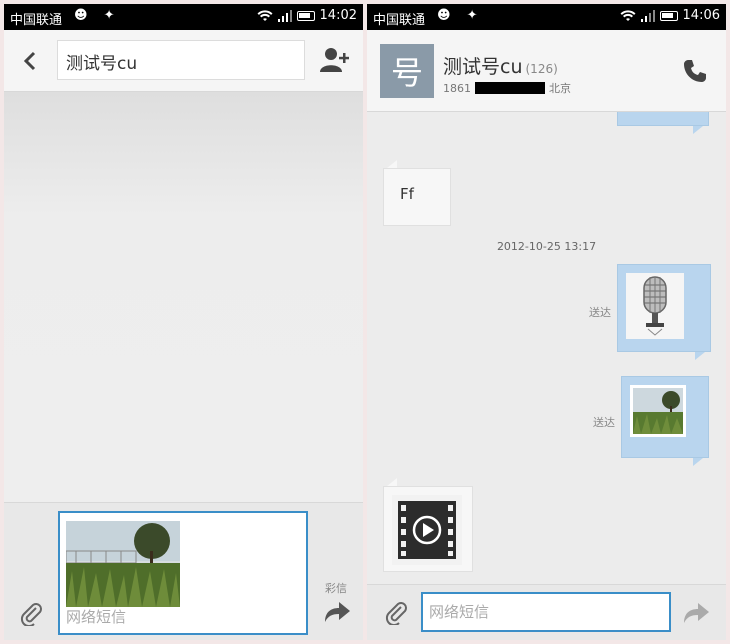 This screenshot has width=730, height=644. Describe the element at coordinates (417, 197) in the screenshot. I see `incoming-bubble: Ff` at that location.